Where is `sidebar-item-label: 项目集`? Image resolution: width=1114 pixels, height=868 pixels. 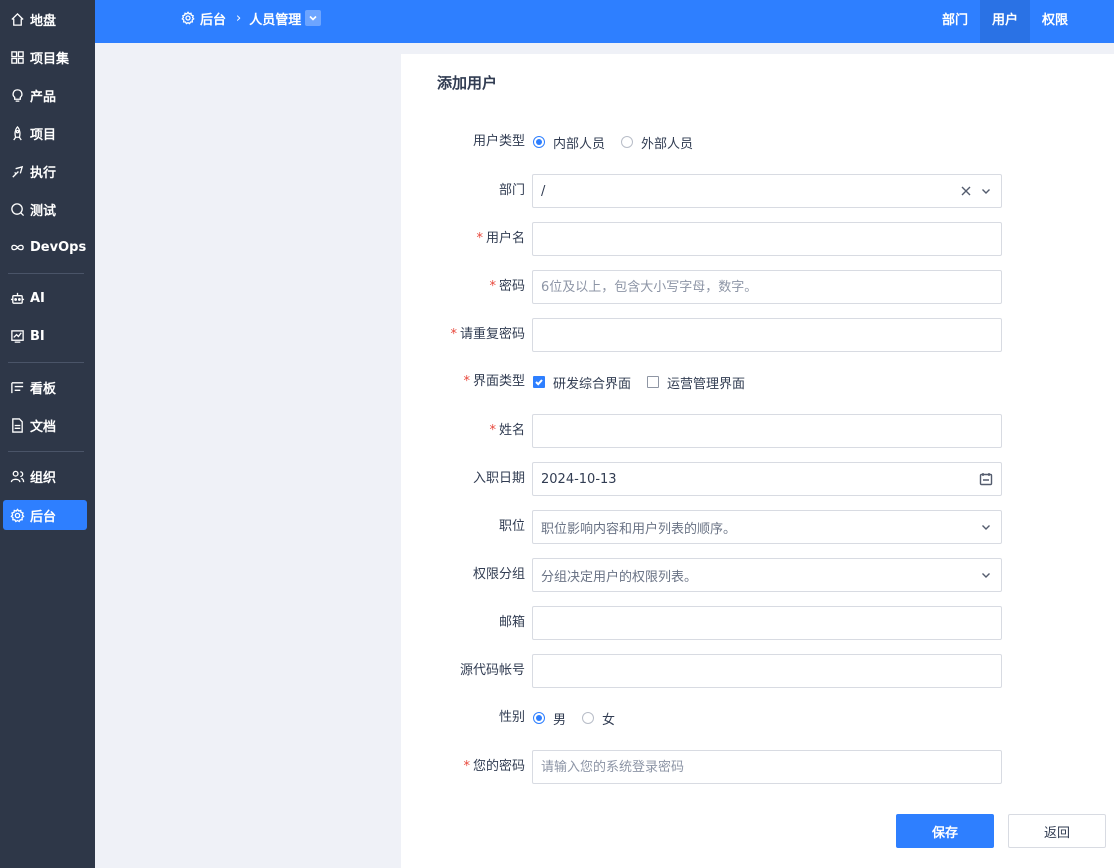 sidebar-item-label: 项目集 is located at coordinates (50, 59).